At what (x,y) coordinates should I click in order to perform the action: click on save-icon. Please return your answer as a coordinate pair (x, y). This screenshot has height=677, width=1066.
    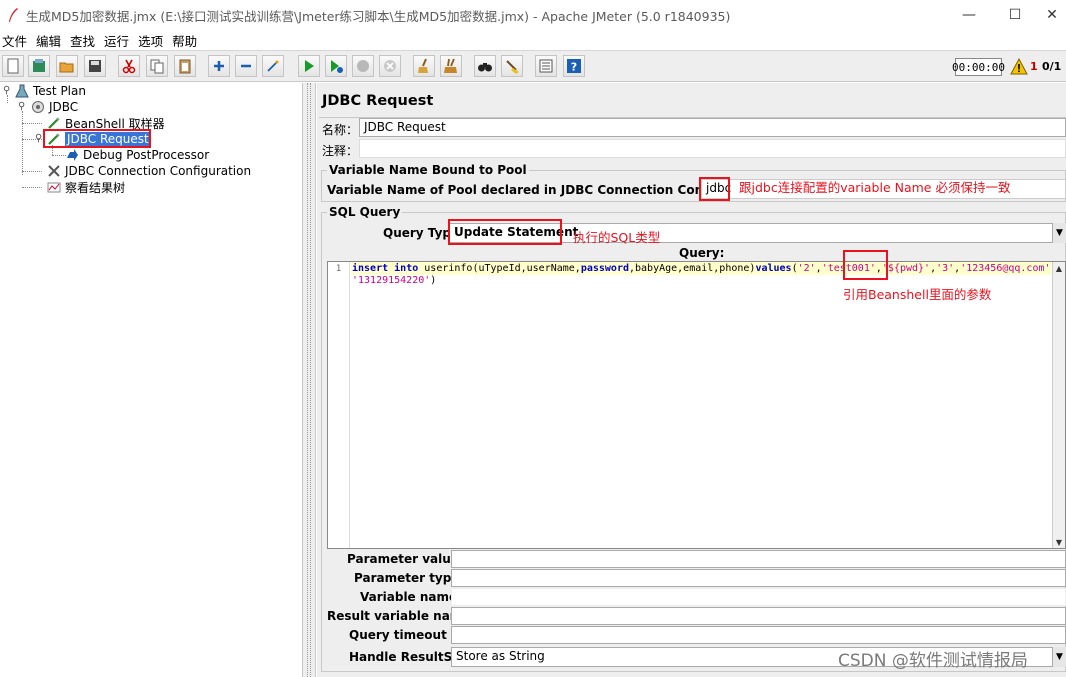
    Looking at the image, I should click on (95, 66).